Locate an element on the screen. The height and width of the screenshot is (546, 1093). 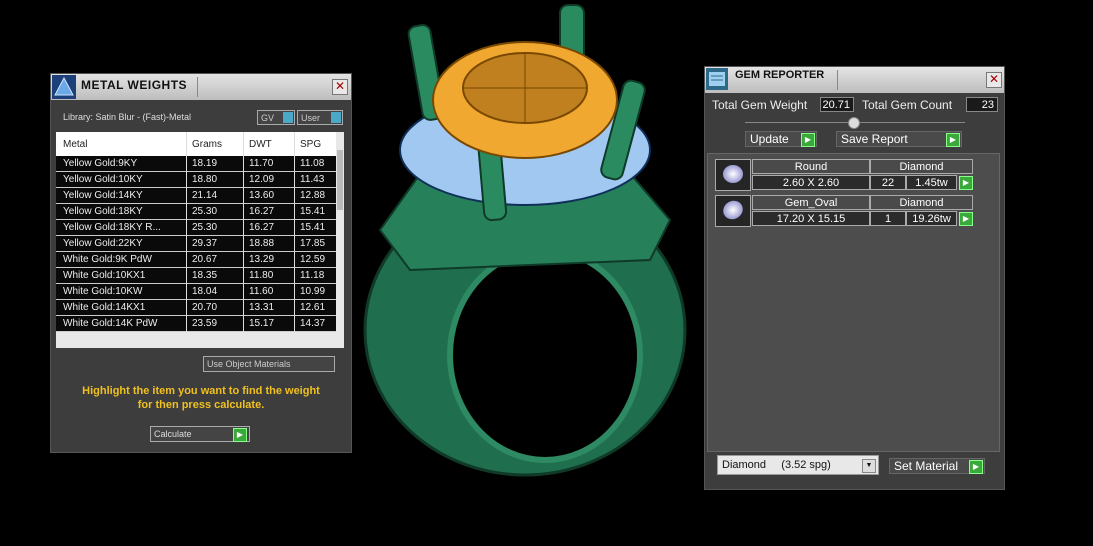
spg-value: 12.61 is located at coordinates (313, 307).